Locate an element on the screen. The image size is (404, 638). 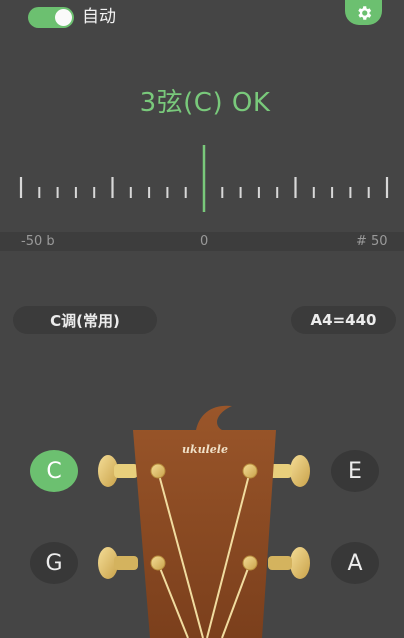
scale-label-flat: -50 b is located at coordinates (38, 241).